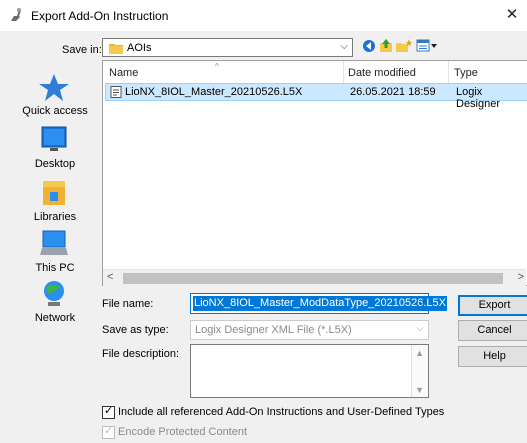  Describe the element at coordinates (116, 49) in the screenshot. I see `folder-icon` at that location.